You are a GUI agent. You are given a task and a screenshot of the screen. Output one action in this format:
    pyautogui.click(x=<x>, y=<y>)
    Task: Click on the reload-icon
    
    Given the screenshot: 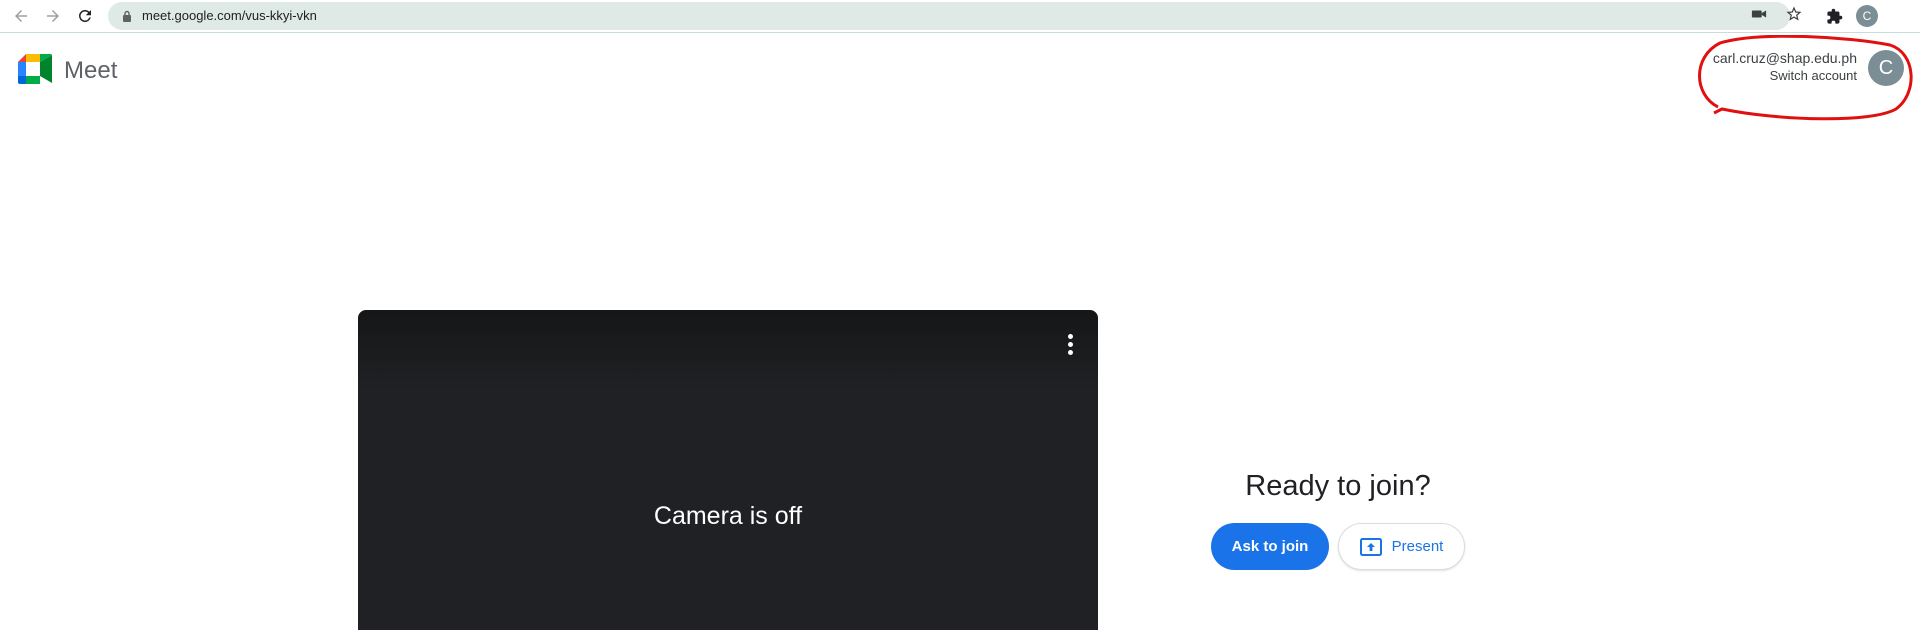 What is the action you would take?
    pyautogui.click(x=85, y=16)
    